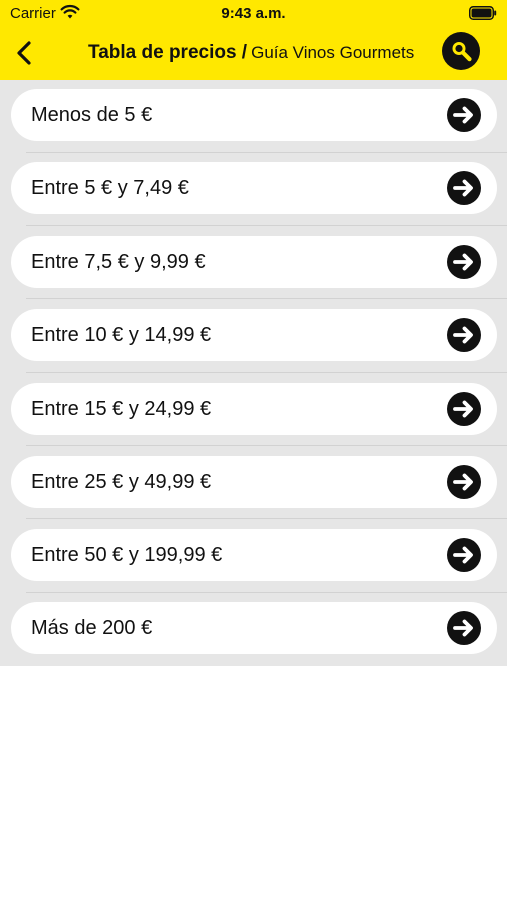 Image resolution: width=507 pixels, height=900 pixels. Describe the element at coordinates (24, 53) in the screenshot. I see `chevron-left-icon` at that location.